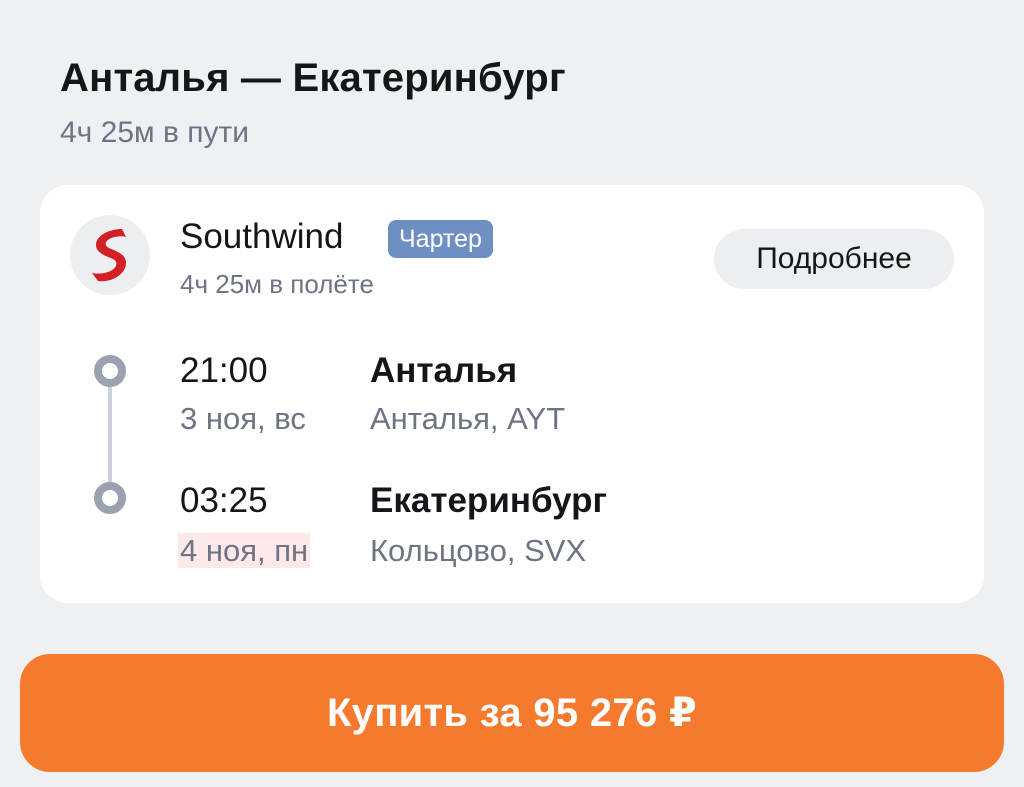 This screenshot has height=787, width=1024. Describe the element at coordinates (478, 550) in the screenshot. I see `arrival-airport: Кольцово, SVX` at that location.